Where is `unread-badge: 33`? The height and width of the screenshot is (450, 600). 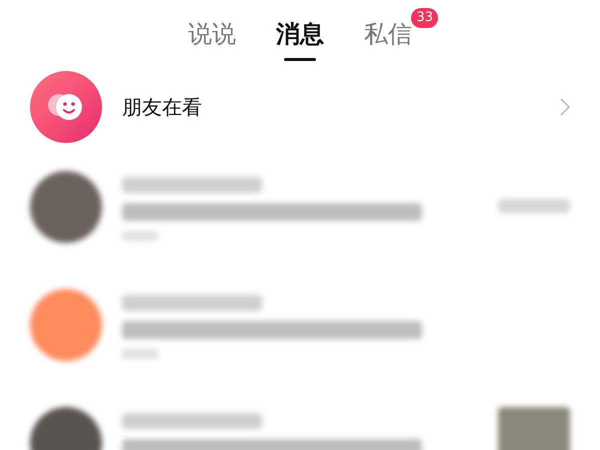
unread-badge: 33 is located at coordinates (424, 18).